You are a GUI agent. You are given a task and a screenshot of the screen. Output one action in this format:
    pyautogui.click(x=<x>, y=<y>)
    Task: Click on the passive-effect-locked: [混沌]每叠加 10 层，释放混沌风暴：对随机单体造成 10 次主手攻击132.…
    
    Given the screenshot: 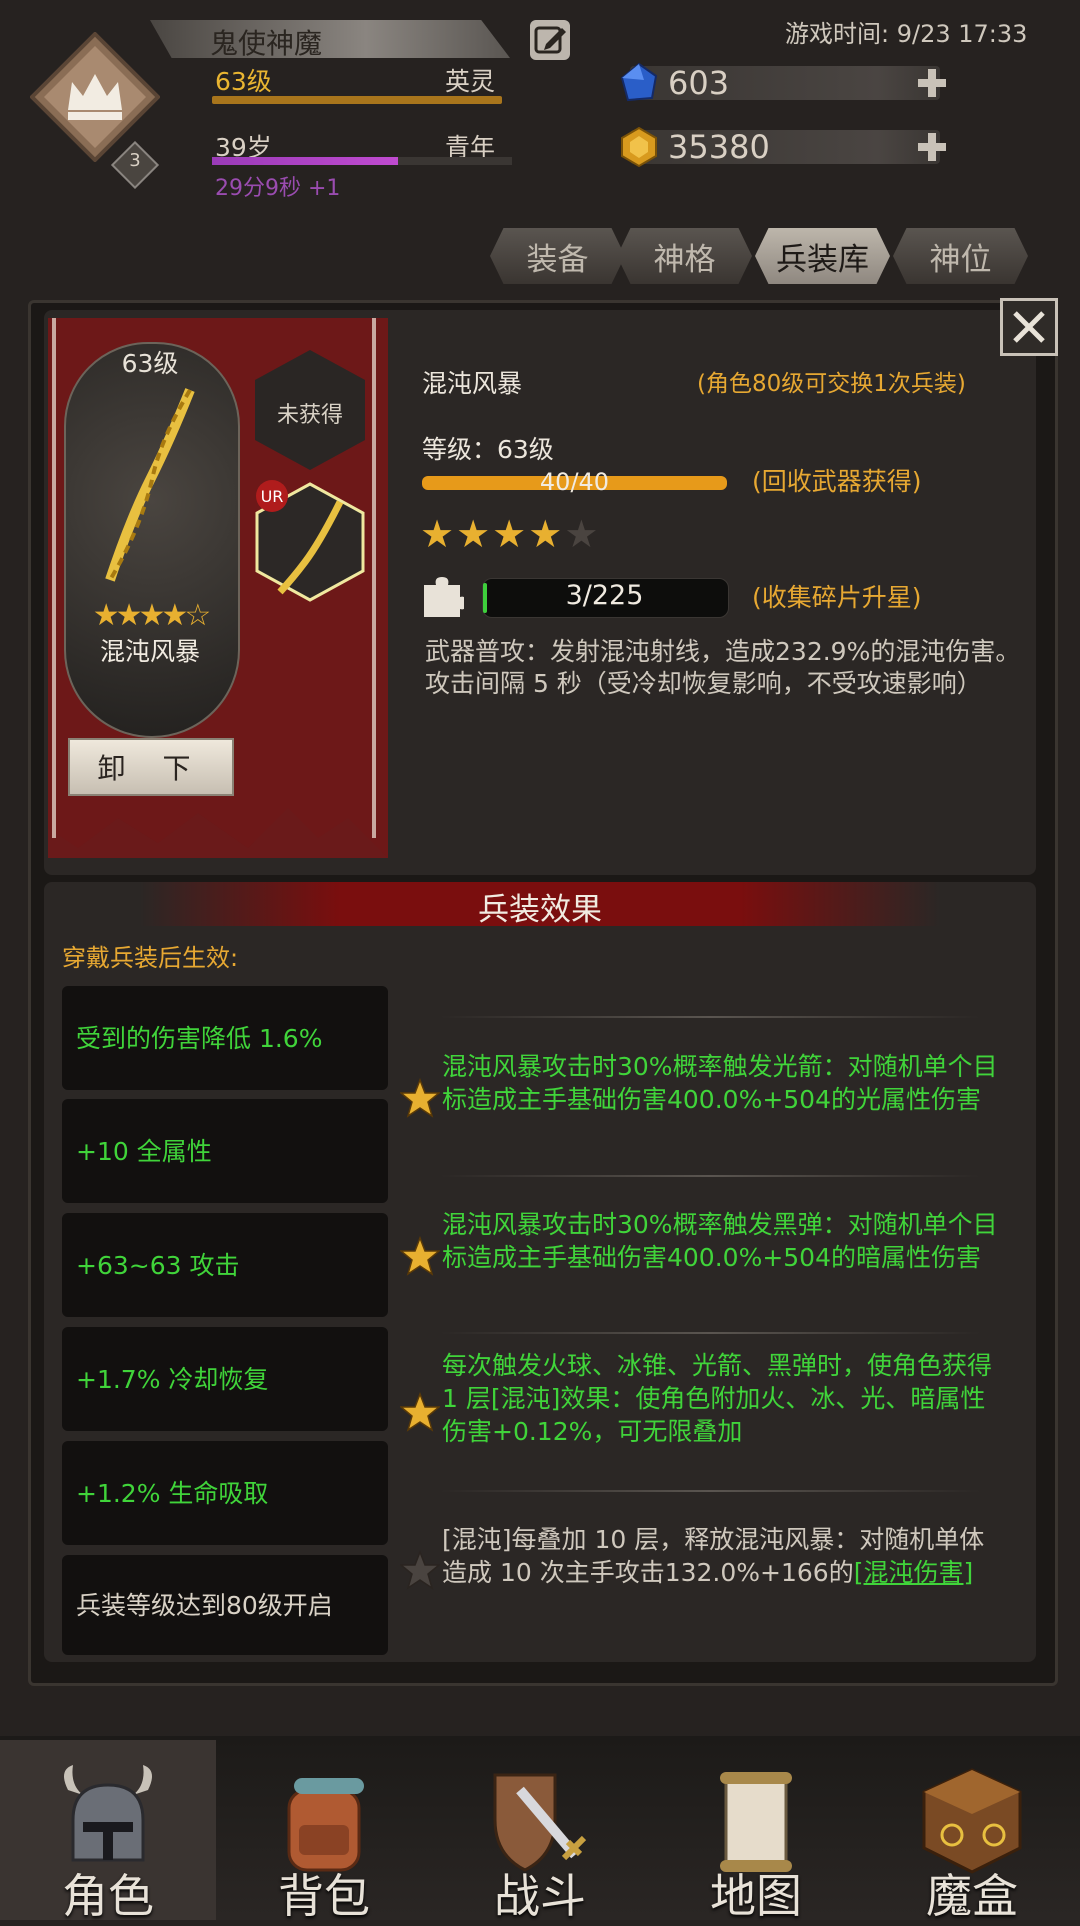 What is the action you would take?
    pyautogui.click(x=722, y=1556)
    